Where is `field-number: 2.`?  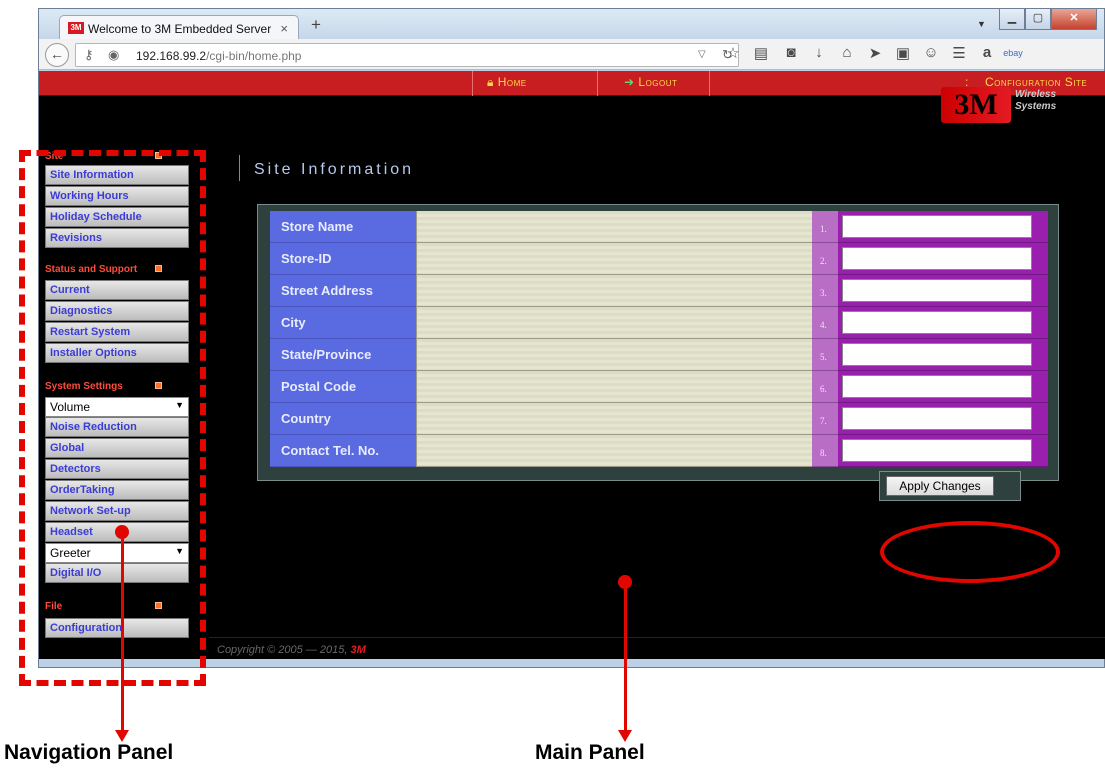
field-number: 2. is located at coordinates (825, 259).